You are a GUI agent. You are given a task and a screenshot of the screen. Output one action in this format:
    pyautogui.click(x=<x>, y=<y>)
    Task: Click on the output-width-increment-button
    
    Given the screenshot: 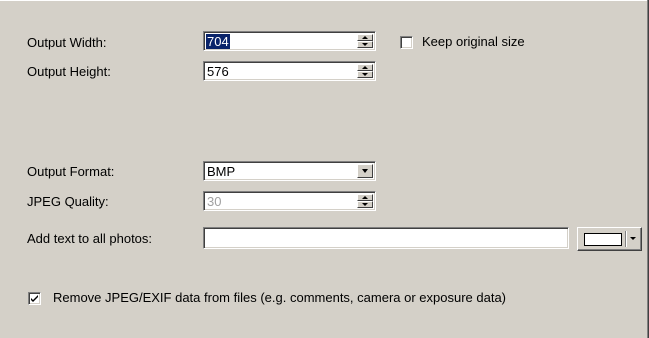 What is the action you would take?
    pyautogui.click(x=365, y=37)
    